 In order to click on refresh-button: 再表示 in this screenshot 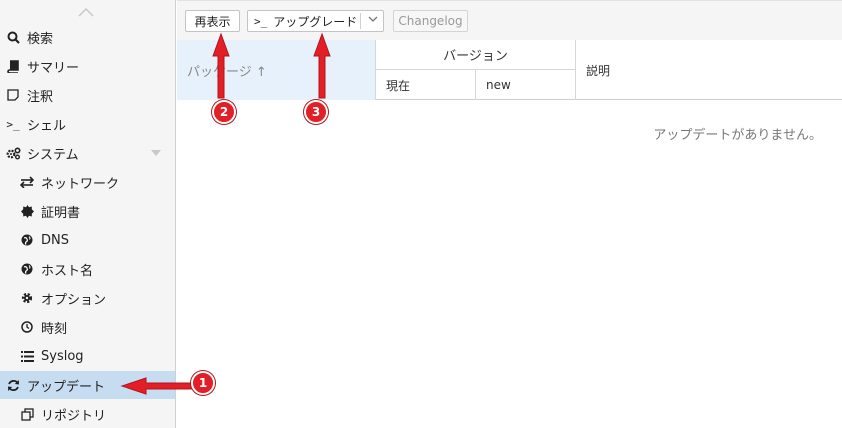, I will do `click(212, 21)`.